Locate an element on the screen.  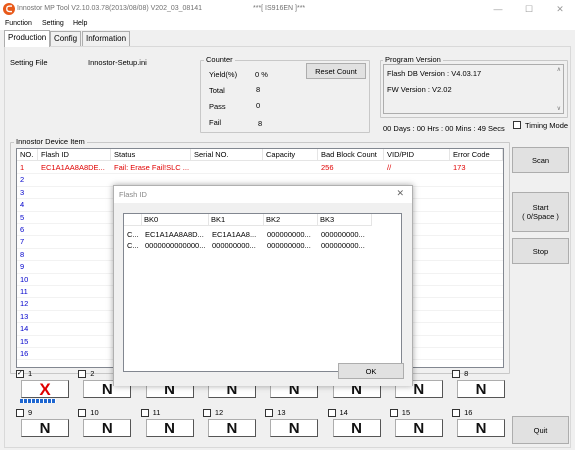
dlg-col-header-bk3: BK3 is located at coordinates (345, 220).